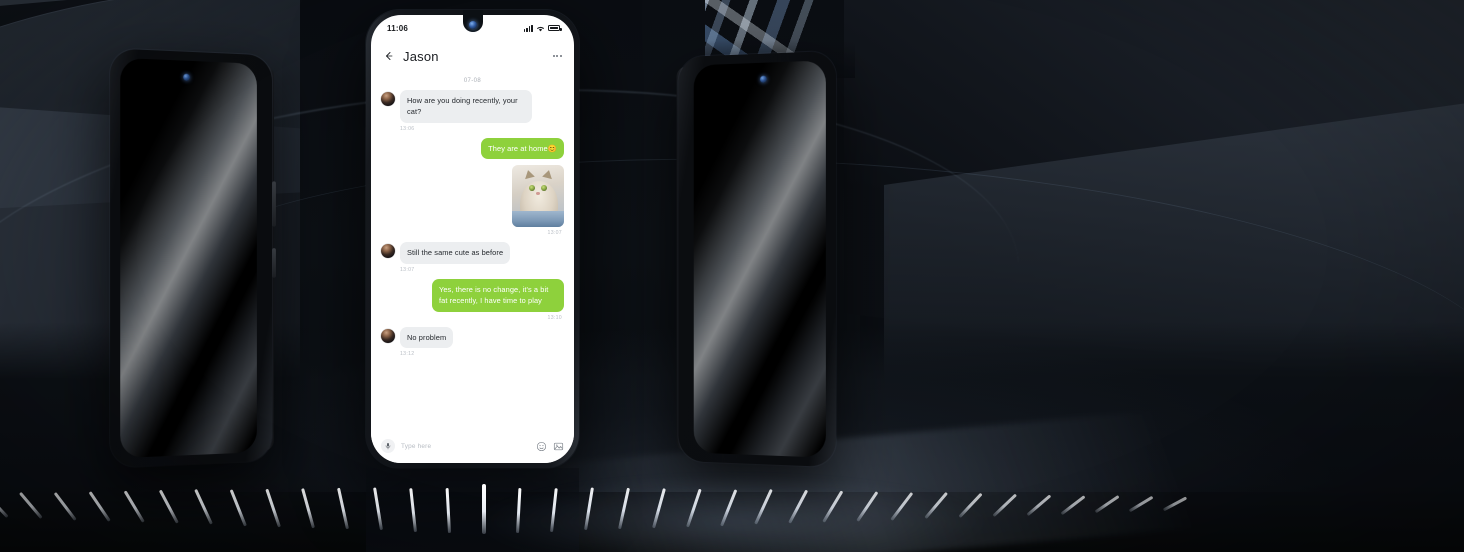 Image resolution: width=1464 pixels, height=552 pixels. I want to click on front-camera-icon, so click(472, 25).